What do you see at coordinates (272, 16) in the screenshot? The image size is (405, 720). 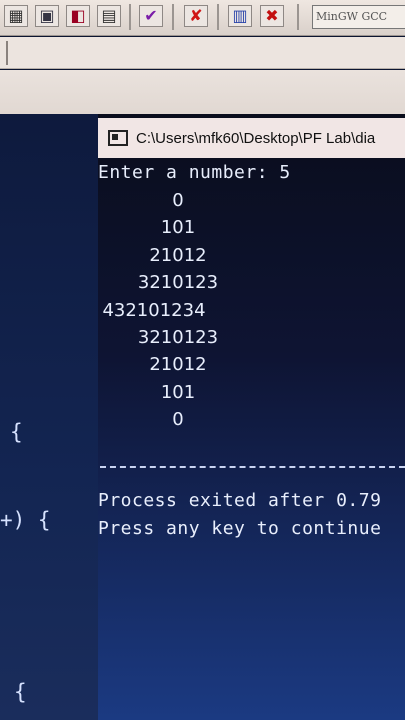 I see `delete-icon: ✖` at bounding box center [272, 16].